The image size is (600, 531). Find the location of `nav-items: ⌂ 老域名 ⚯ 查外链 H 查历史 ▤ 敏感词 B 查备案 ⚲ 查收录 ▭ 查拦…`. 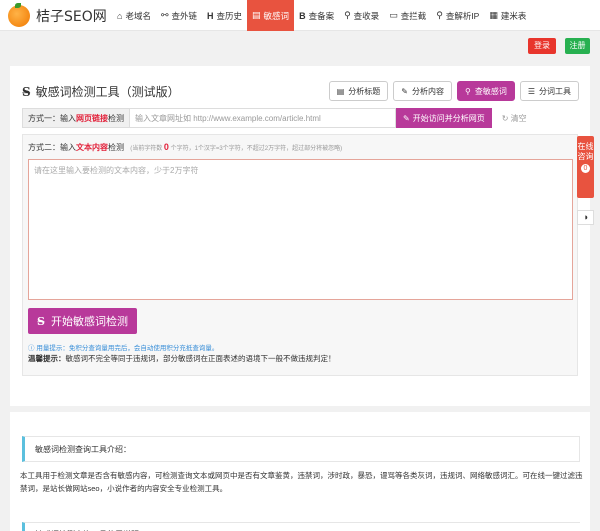

nav-items: ⌂ 老域名 ⚯ 查外链 H 查历史 ▤ 敏感词 B 查备案 ⚲ 查收录 ▭ 查拦… is located at coordinates (321, 15).